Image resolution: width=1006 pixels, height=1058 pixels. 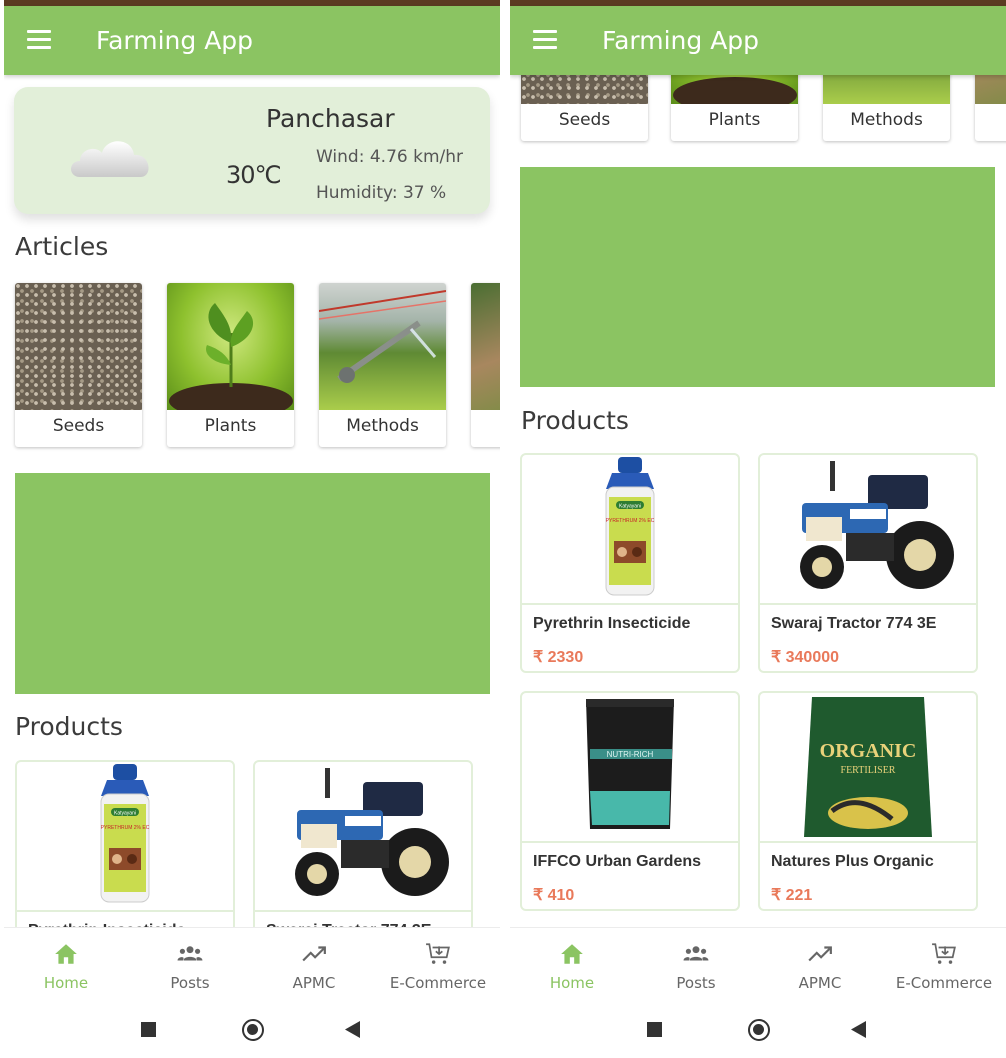 I want to click on product-price: ₹ 2330, so click(x=558, y=657).